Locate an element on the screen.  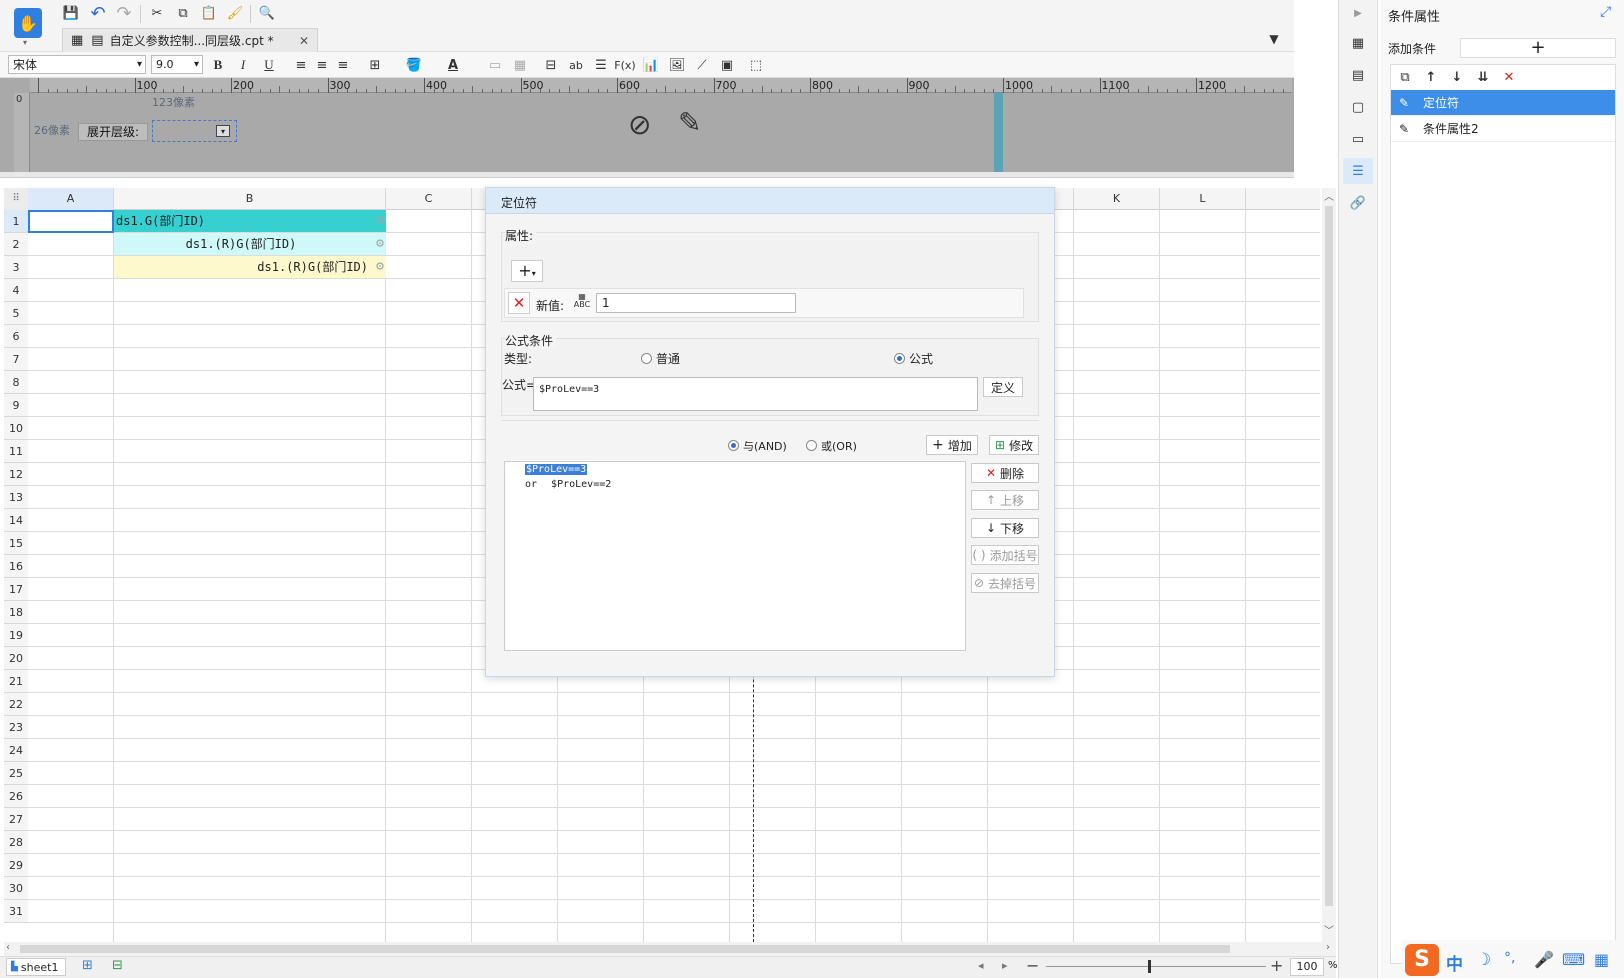
align-left-icon: ≡ is located at coordinates (301, 65).